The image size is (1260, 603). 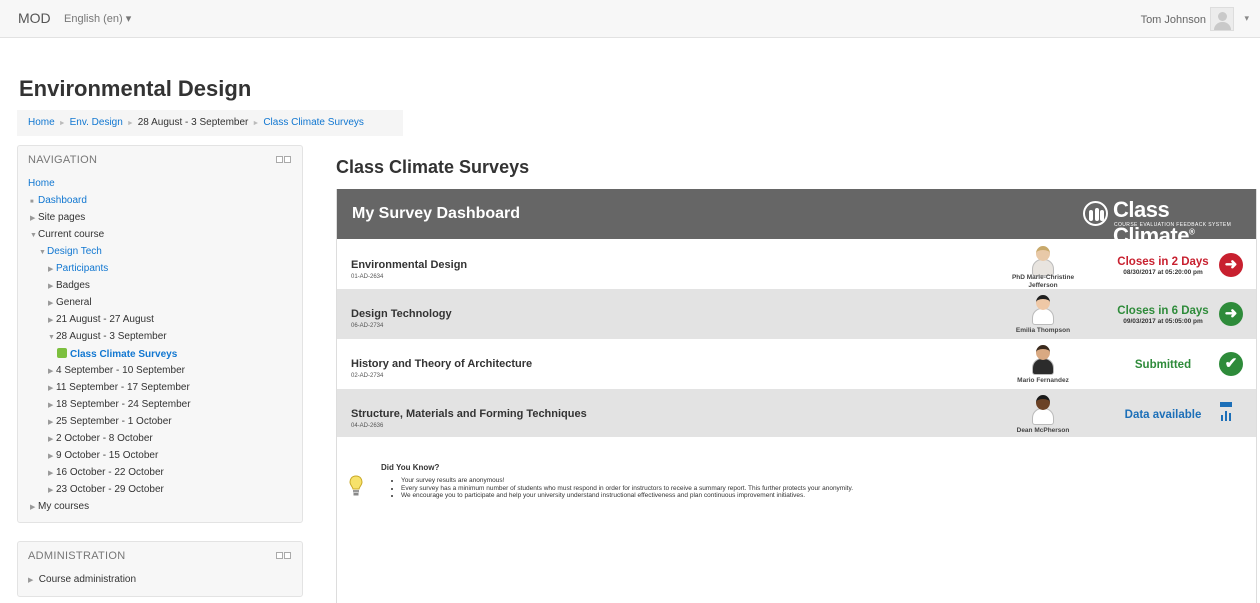 I want to click on sidebar-item-25-september-1-october: ▶ 25 September - 1 October, so click(x=110, y=422).